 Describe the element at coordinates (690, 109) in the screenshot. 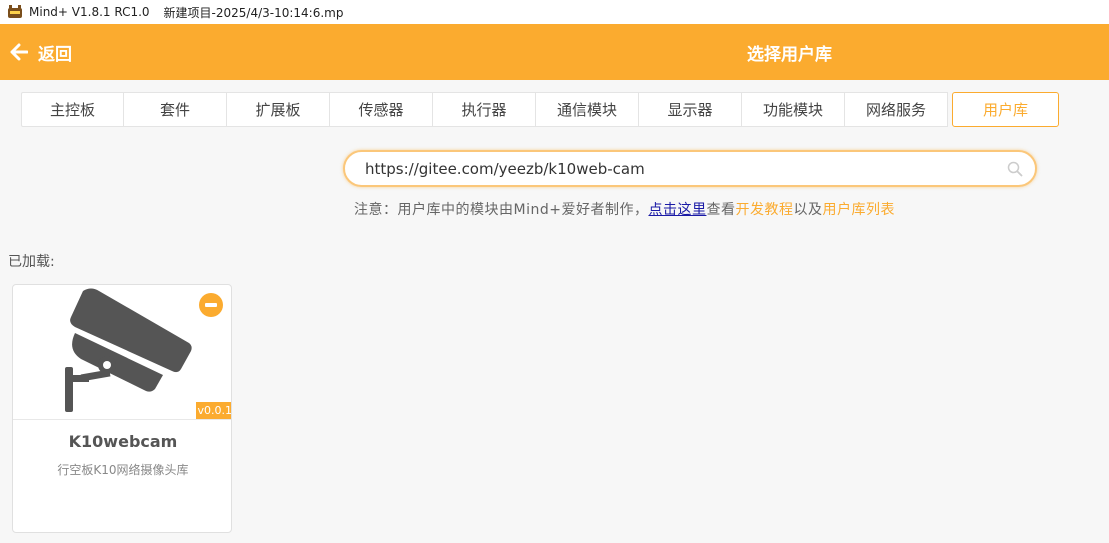

I see `tab-display: 显示器` at that location.